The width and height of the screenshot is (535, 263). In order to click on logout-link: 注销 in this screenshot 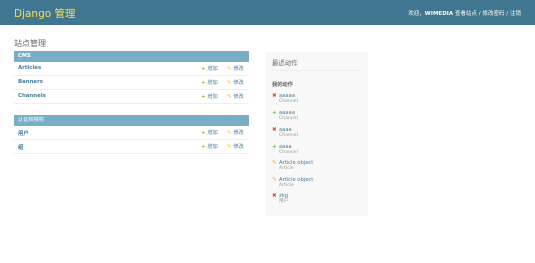, I will do `click(515, 14)`.